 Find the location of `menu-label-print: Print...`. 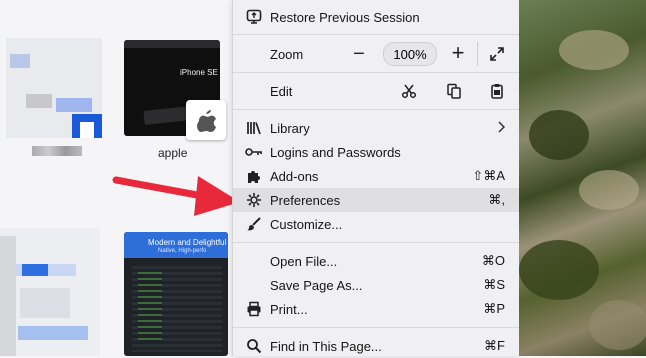

menu-label-print: Print... is located at coordinates (289, 309).